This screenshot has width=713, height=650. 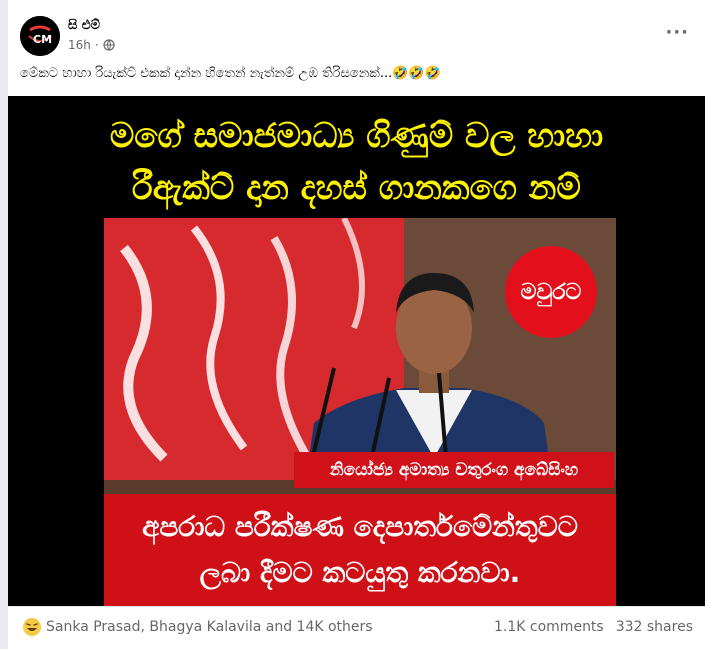 I want to click on shares-count: 332 shares, so click(x=654, y=627).